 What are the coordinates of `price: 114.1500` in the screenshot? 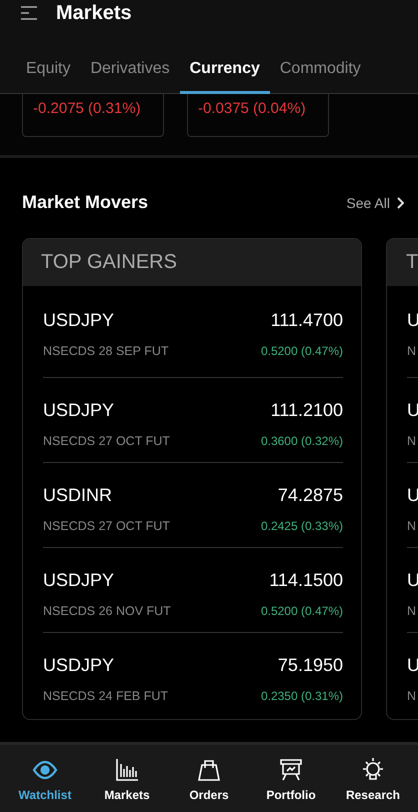 It's located at (306, 580).